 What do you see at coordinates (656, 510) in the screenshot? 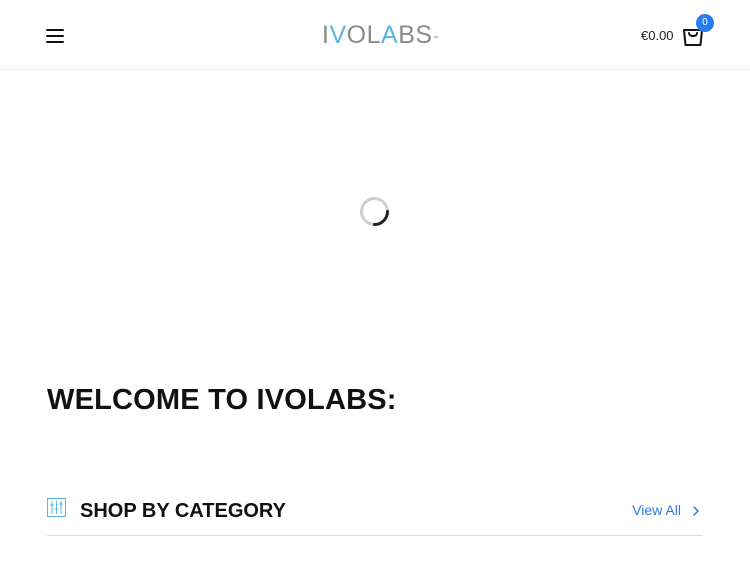
I see `view-all-link: View All` at bounding box center [656, 510].